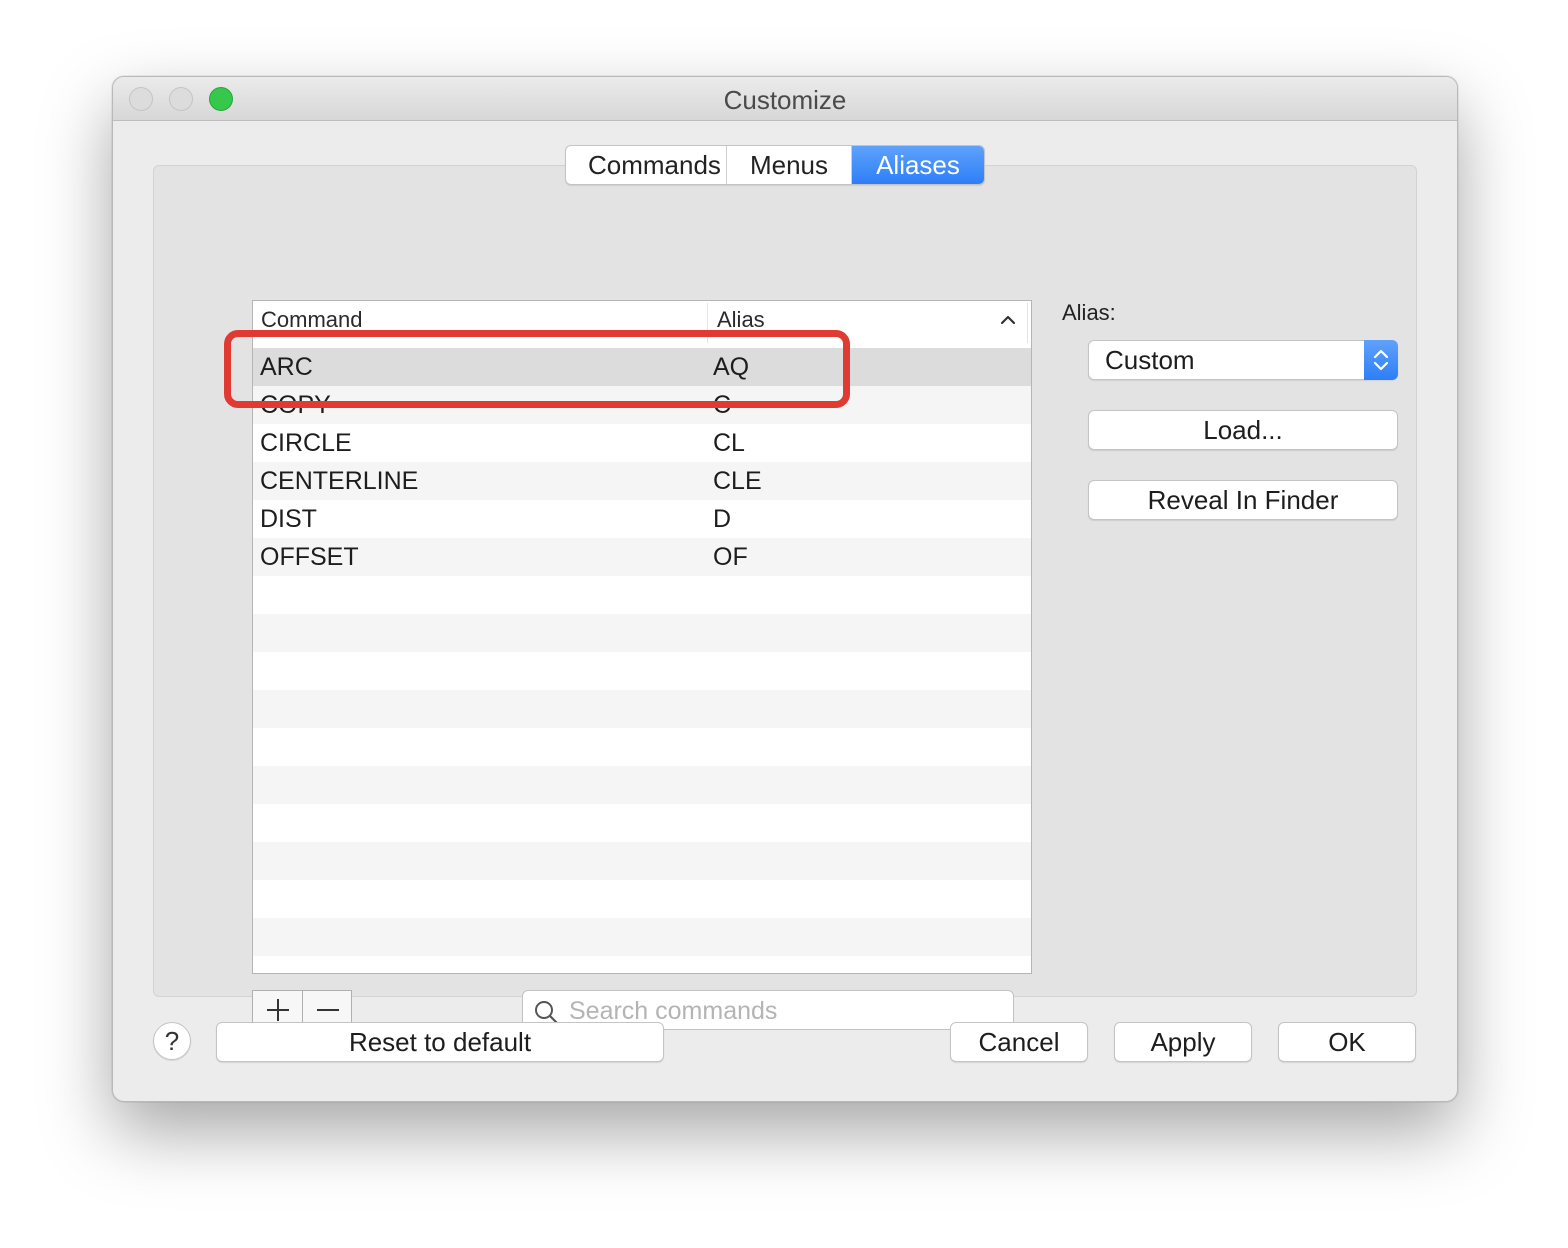 The height and width of the screenshot is (1248, 1568). Describe the element at coordinates (642, 519) in the screenshot. I see `table-row: DIST D` at that location.